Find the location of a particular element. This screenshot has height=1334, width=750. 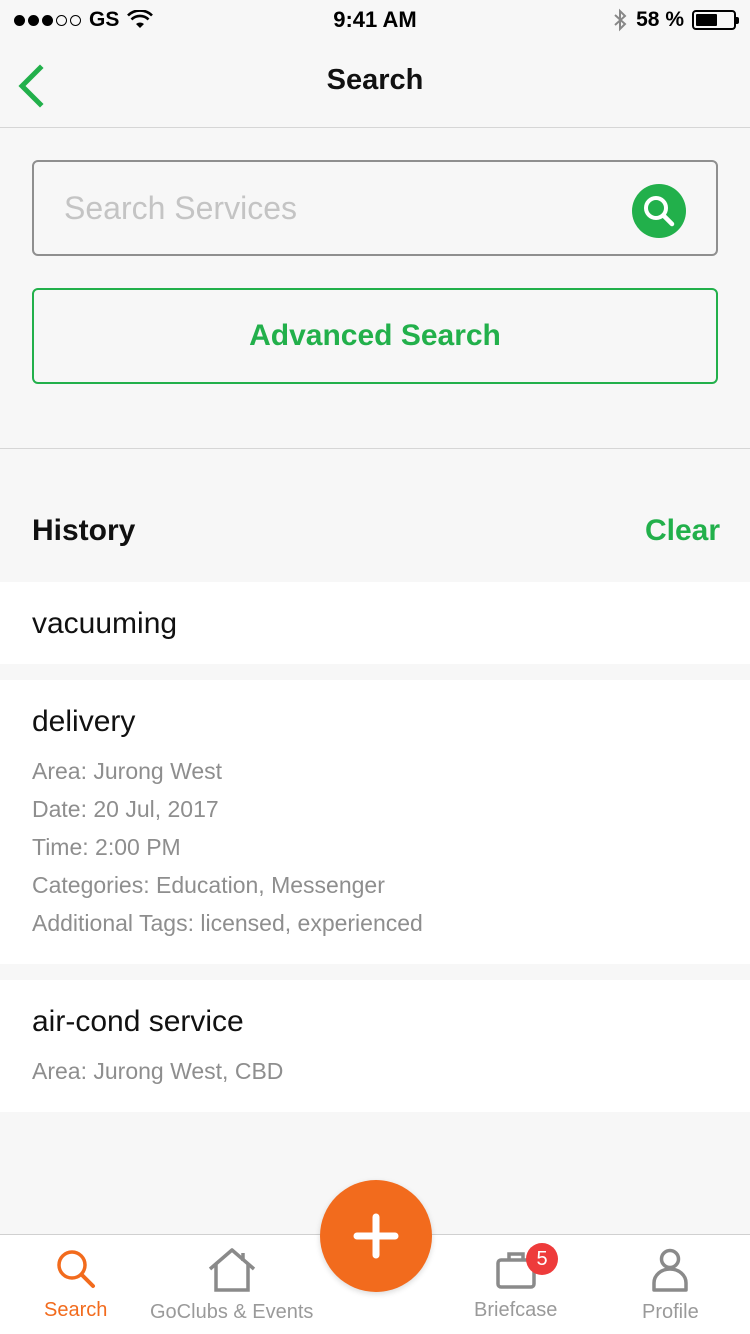

search-box is located at coordinates (375, 208).